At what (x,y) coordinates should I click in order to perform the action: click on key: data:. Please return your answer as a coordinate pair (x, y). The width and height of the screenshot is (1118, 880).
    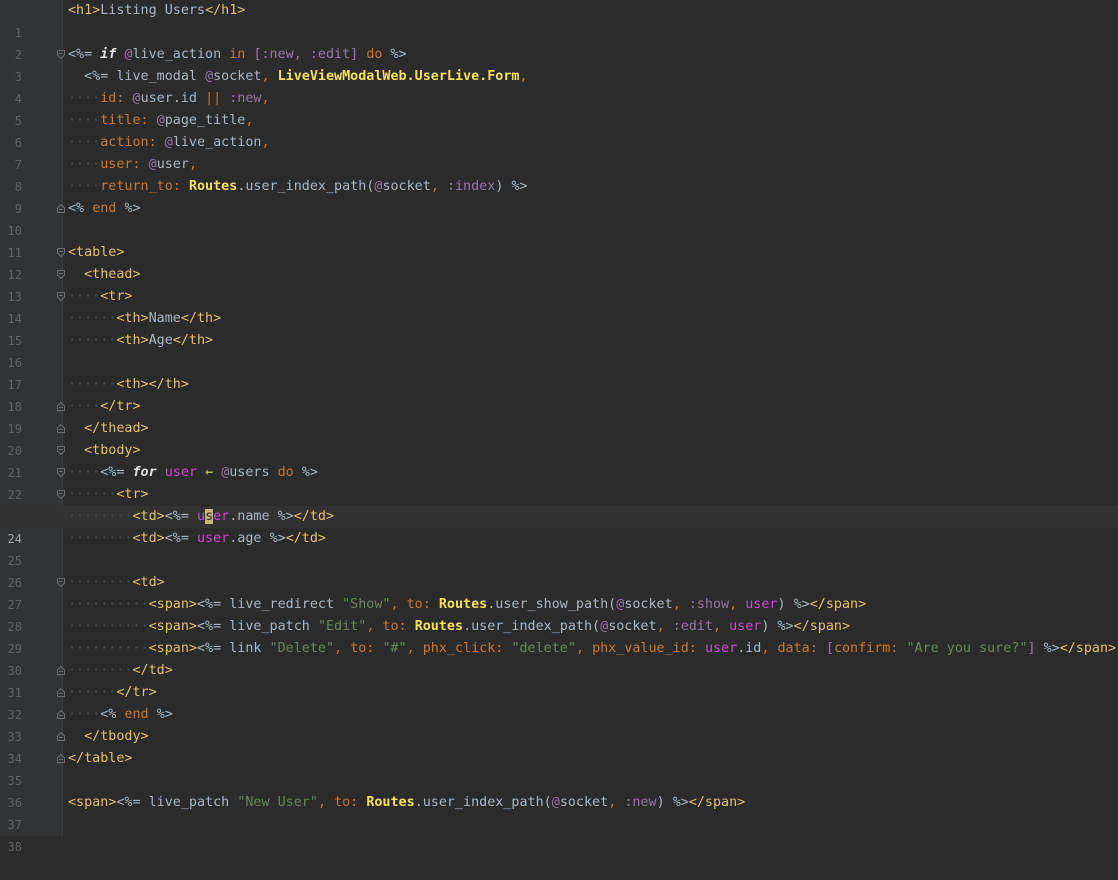
    Looking at the image, I should click on (797, 648).